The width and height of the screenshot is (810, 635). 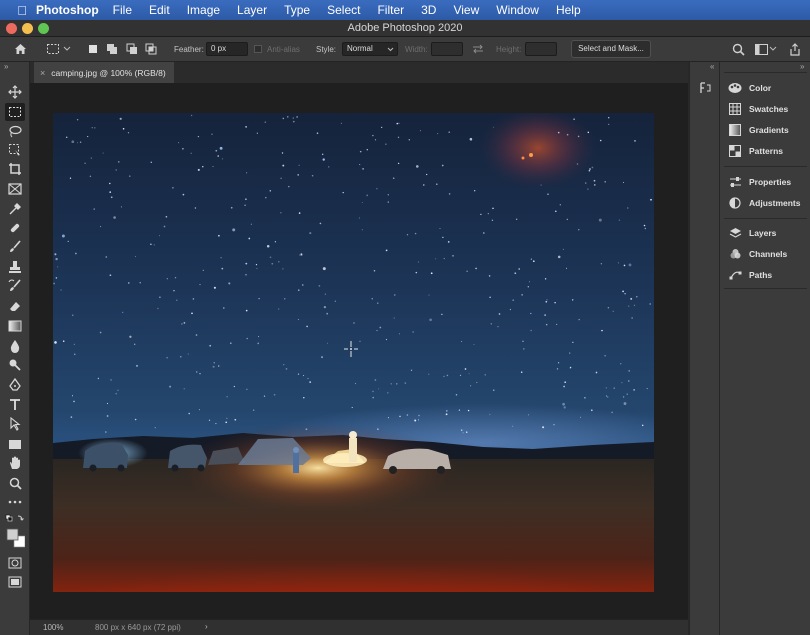 I want to click on panel-gradients: Gradients, so click(x=758, y=130).